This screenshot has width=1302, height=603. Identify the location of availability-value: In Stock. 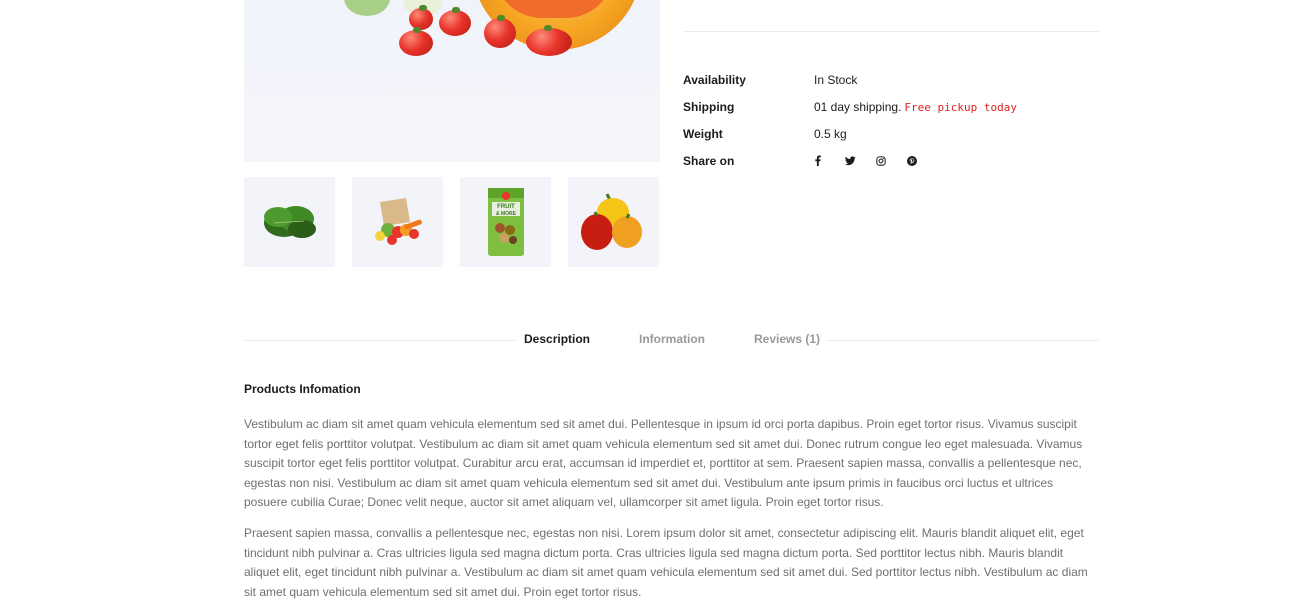
(836, 79).